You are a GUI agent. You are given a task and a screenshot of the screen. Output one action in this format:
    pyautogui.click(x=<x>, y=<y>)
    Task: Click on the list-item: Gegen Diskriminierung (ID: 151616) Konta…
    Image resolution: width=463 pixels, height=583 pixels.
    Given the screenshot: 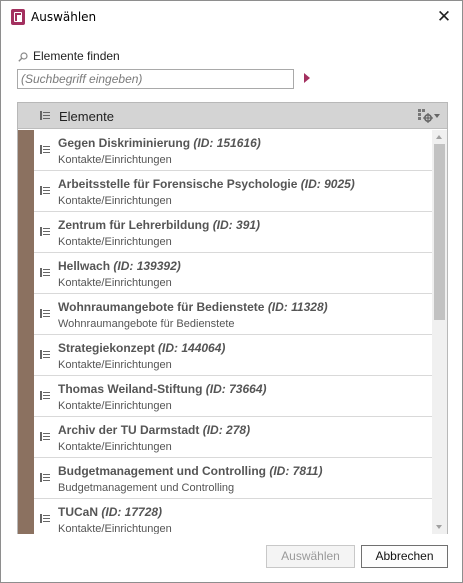 What is the action you would take?
    pyautogui.click(x=225, y=150)
    